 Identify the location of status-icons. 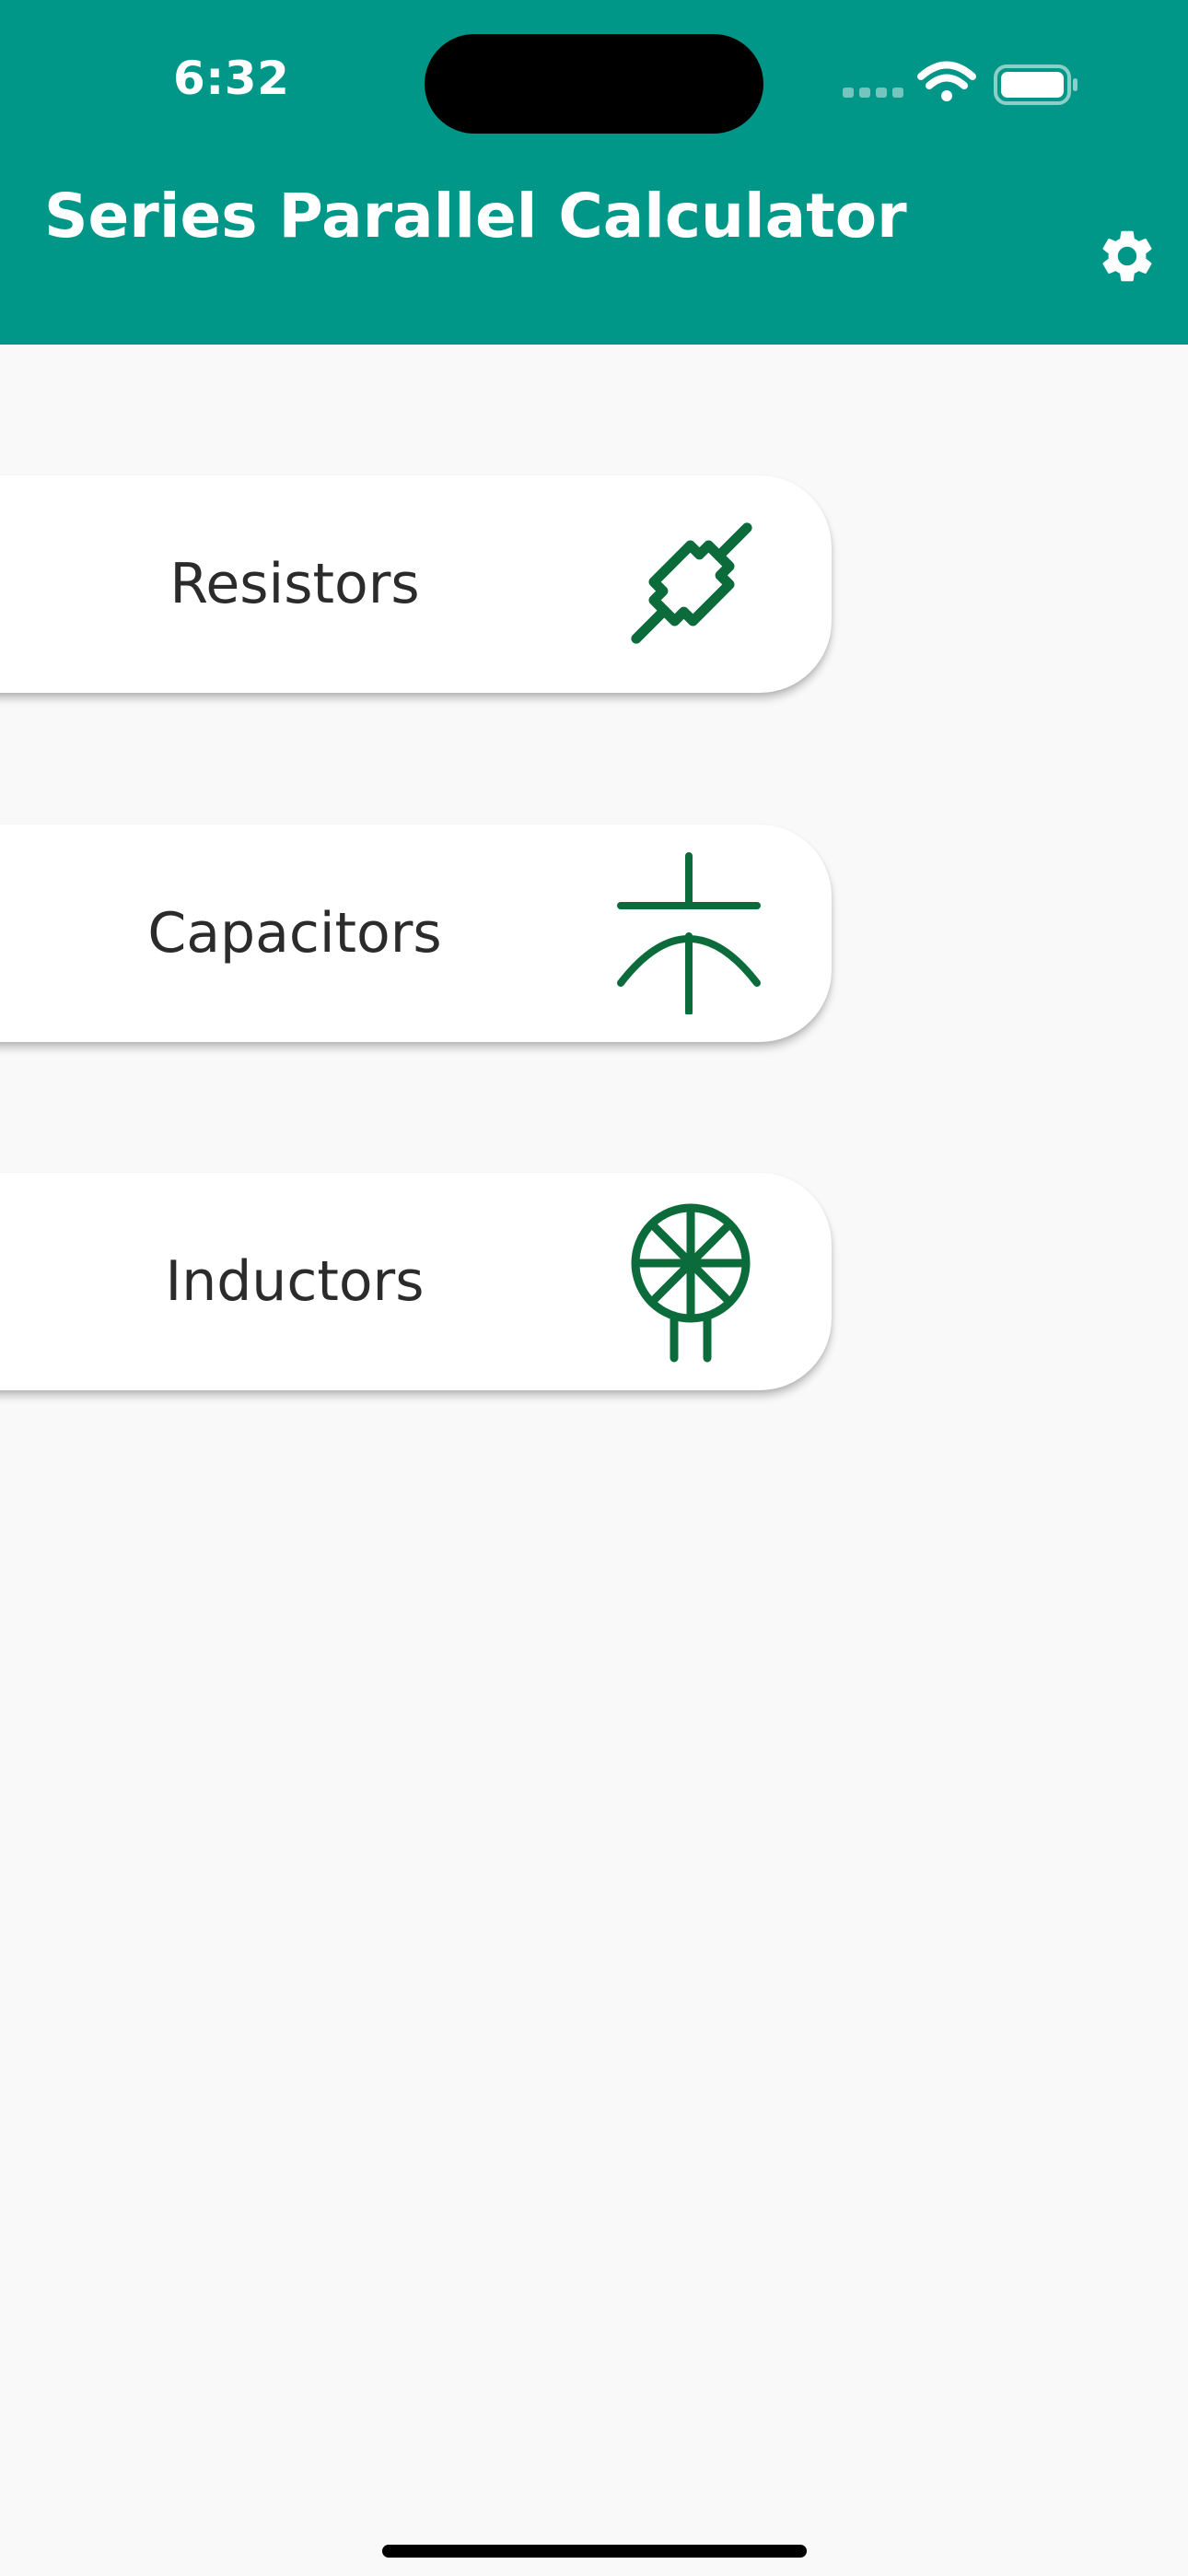
(960, 83).